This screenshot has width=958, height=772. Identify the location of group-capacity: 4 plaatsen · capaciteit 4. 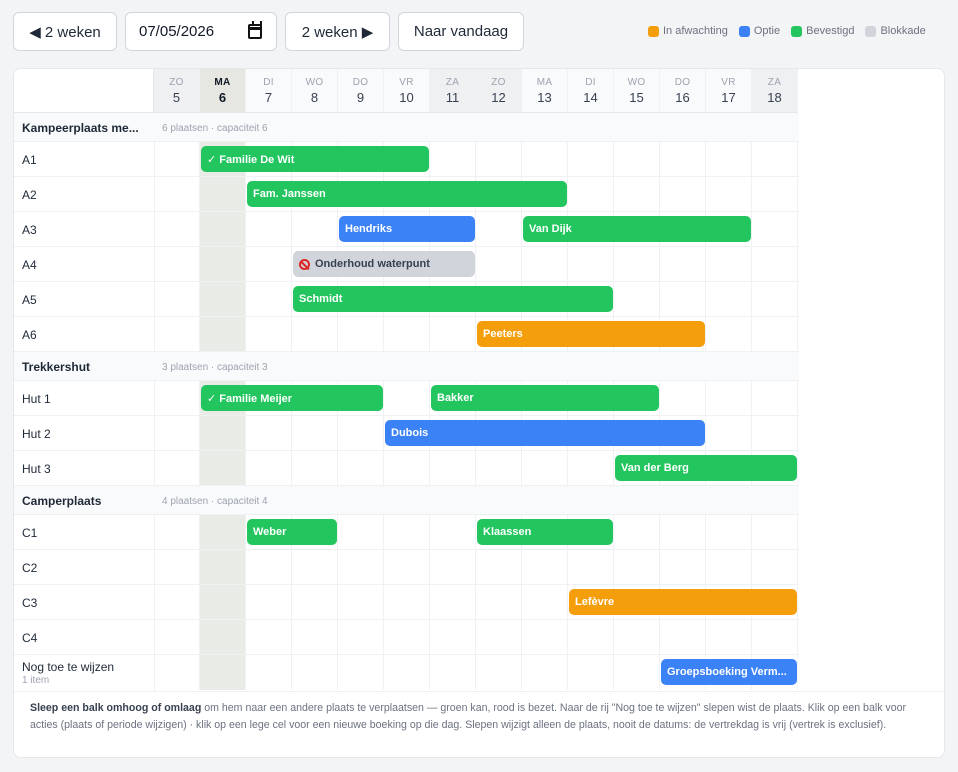
(215, 501).